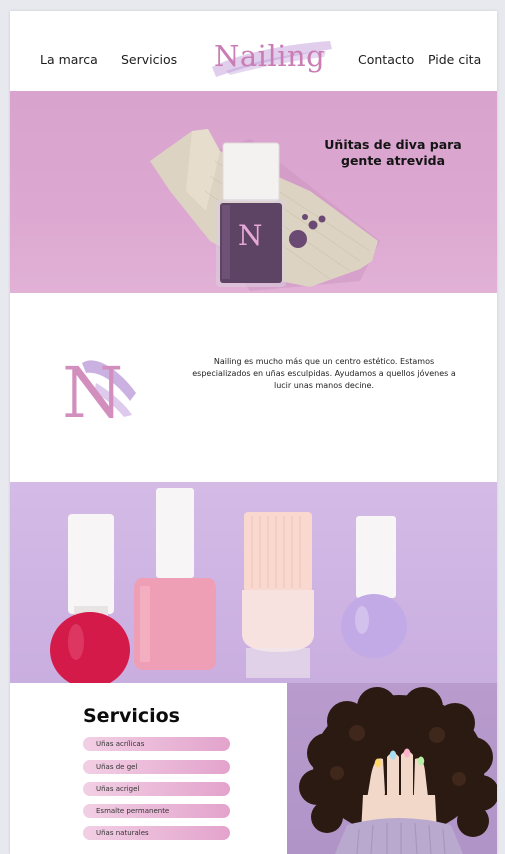 The image size is (505, 854). I want to click on nav-link-pide-cita: Pide cita, so click(454, 59).